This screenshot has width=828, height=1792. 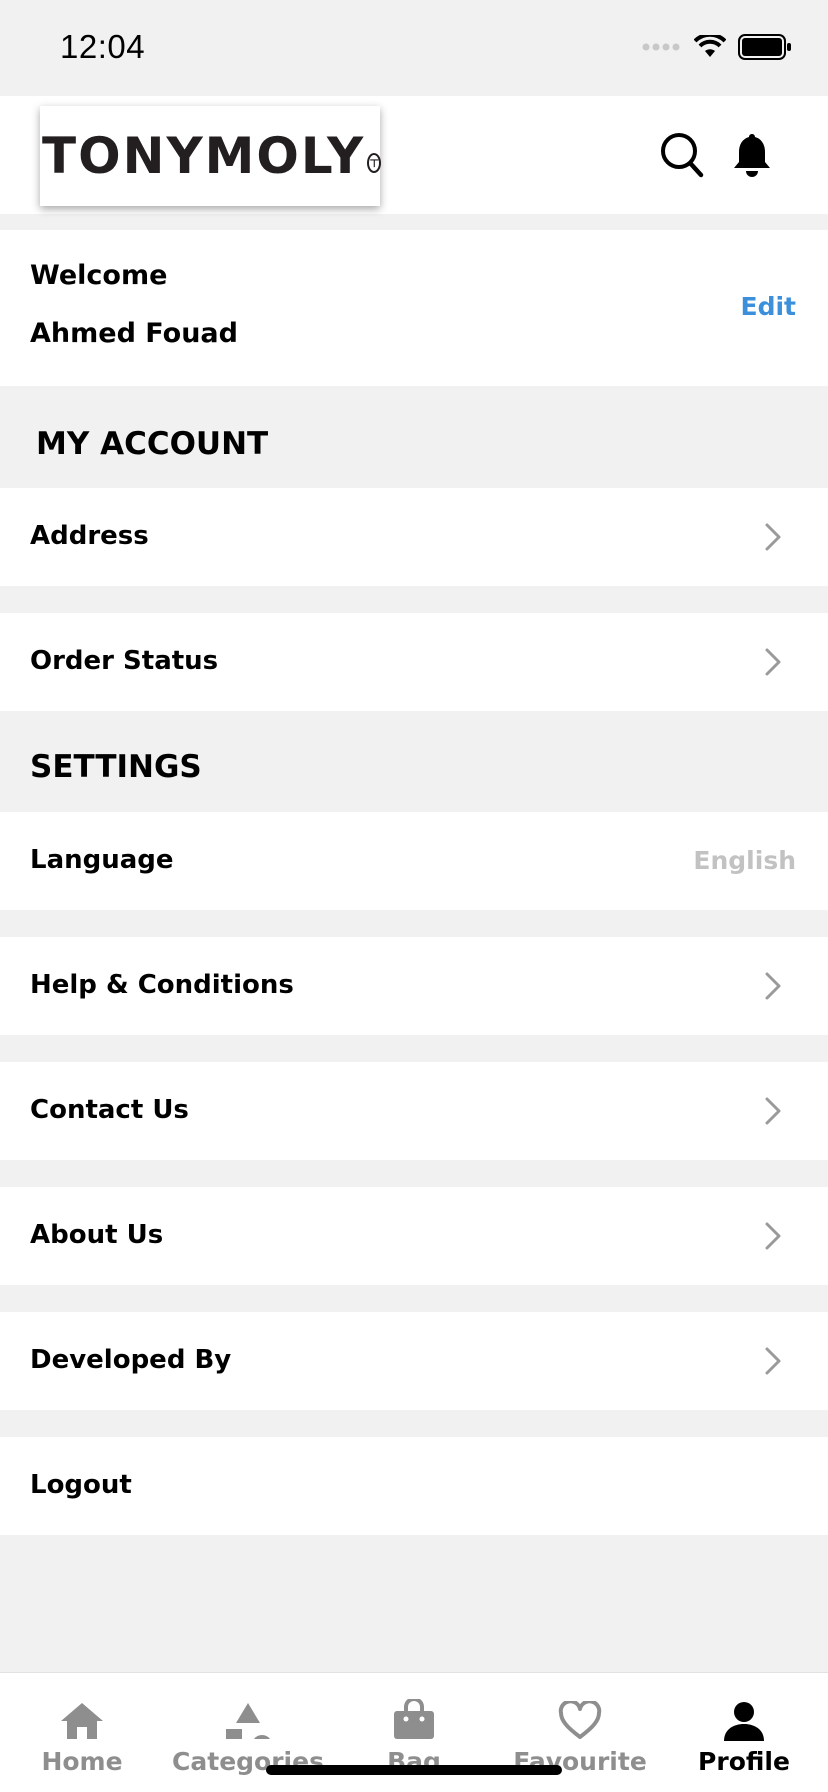 I want to click on signal-icon, so click(x=661, y=47).